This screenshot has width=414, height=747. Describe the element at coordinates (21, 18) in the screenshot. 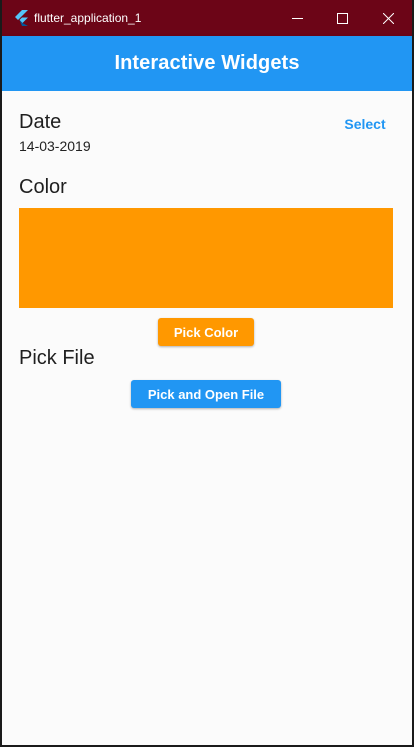

I see `flutter-logo-icon` at that location.